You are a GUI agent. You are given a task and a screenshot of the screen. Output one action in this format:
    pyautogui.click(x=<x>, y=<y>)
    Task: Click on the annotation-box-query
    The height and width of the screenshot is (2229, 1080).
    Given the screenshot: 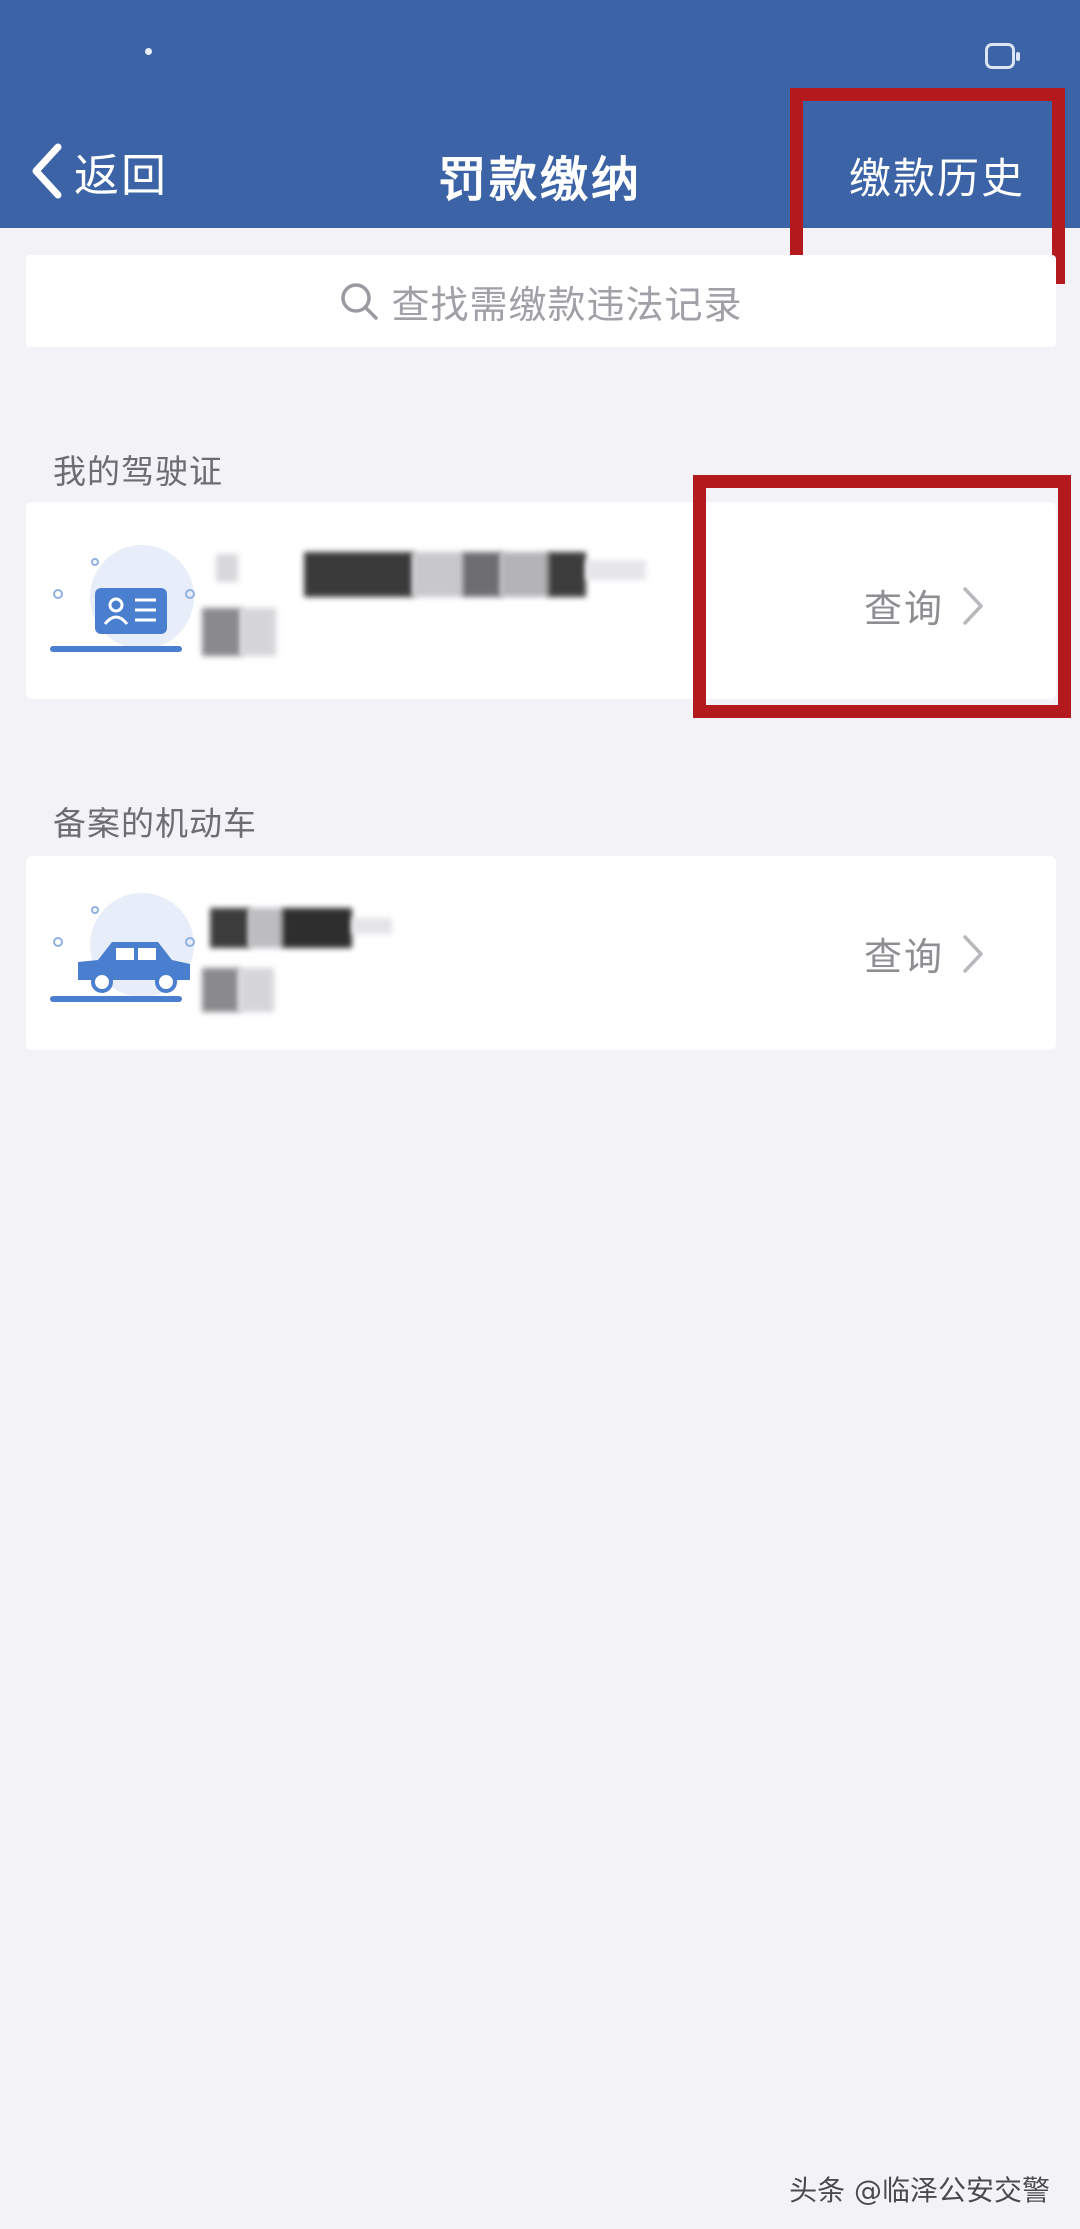 What is the action you would take?
    pyautogui.click(x=882, y=596)
    